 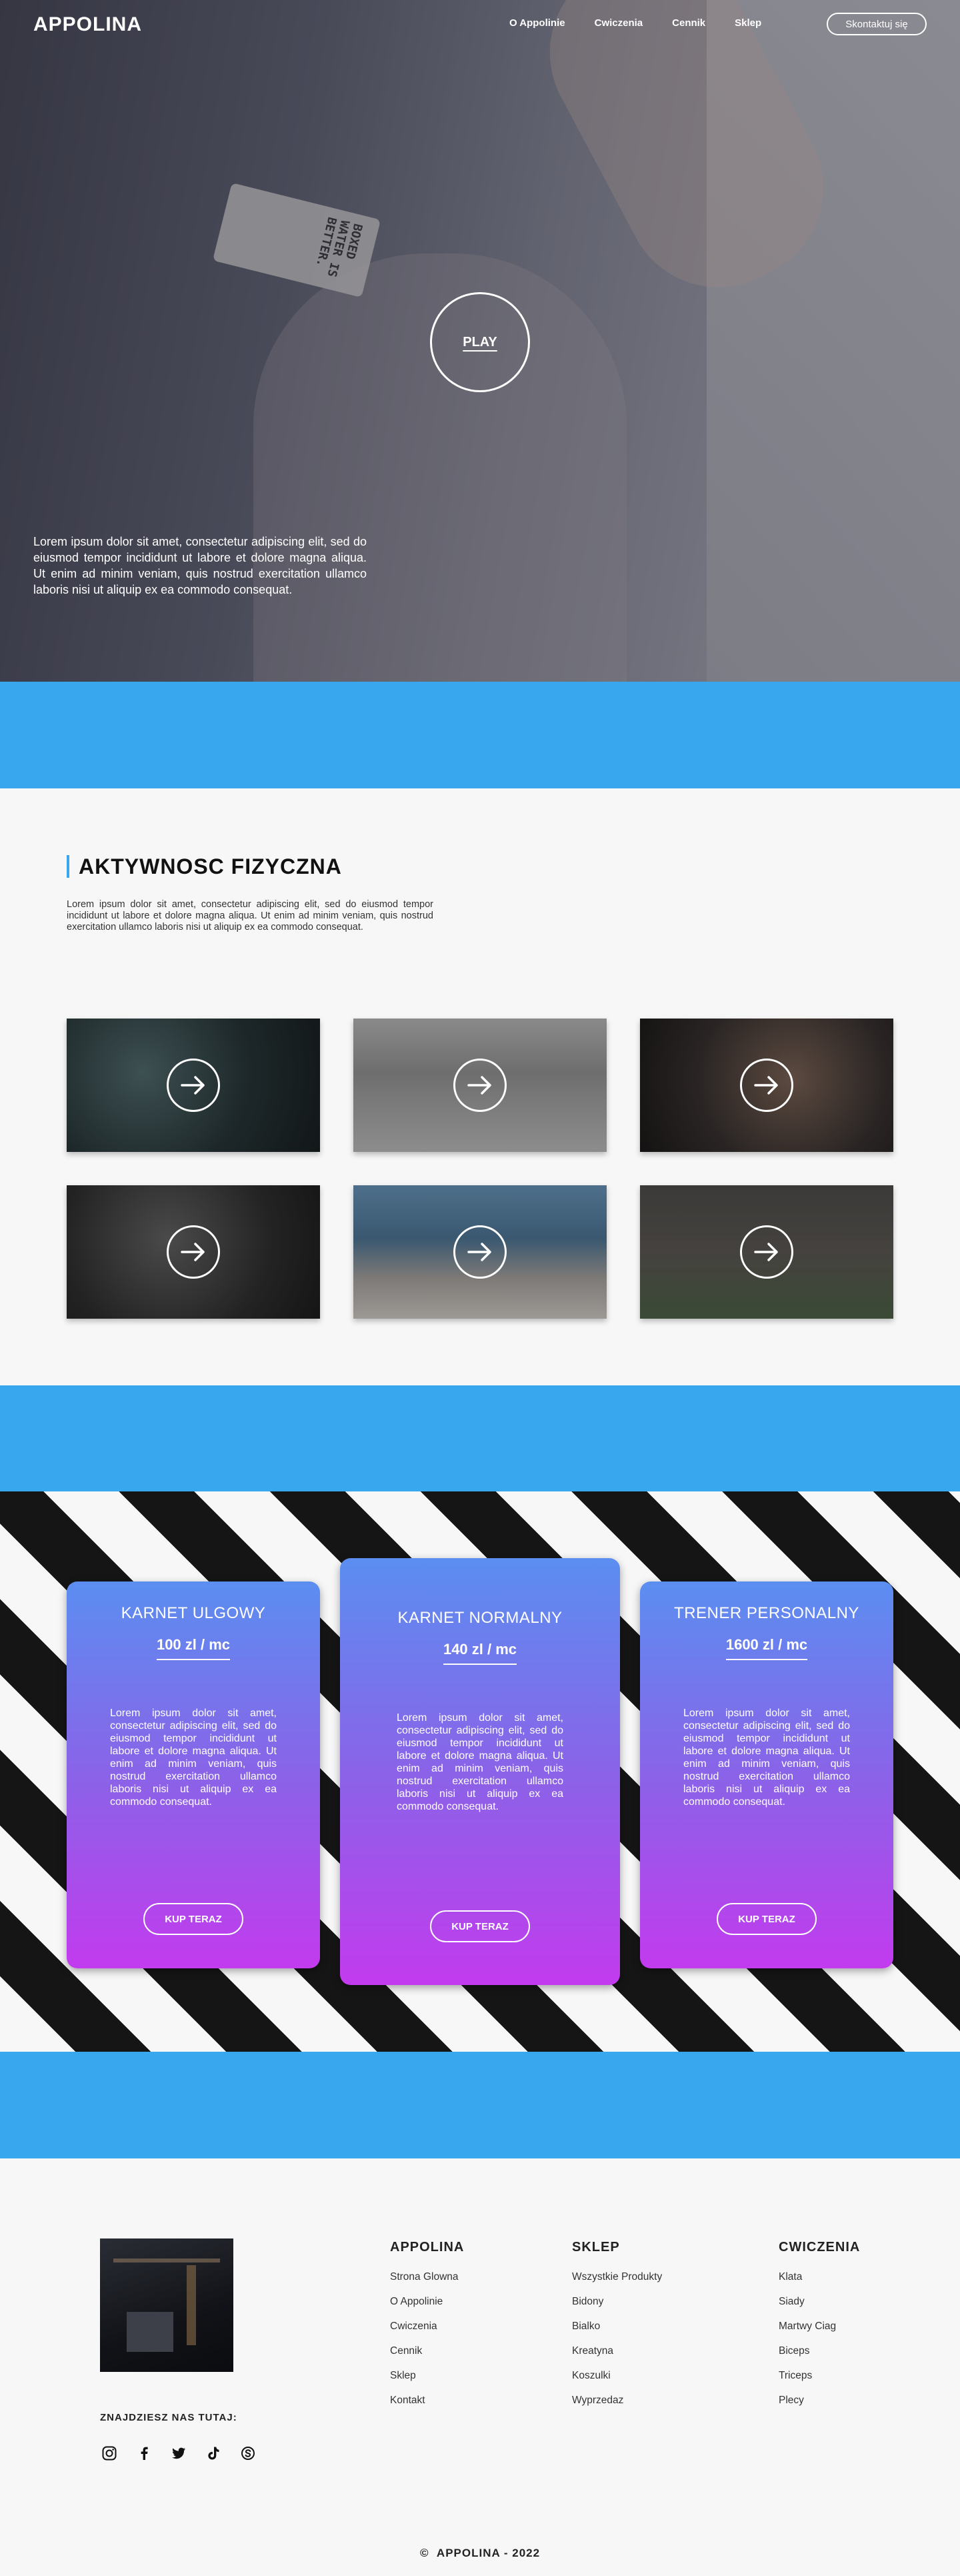 I want to click on footer-link: Plecy, so click(x=819, y=2401).